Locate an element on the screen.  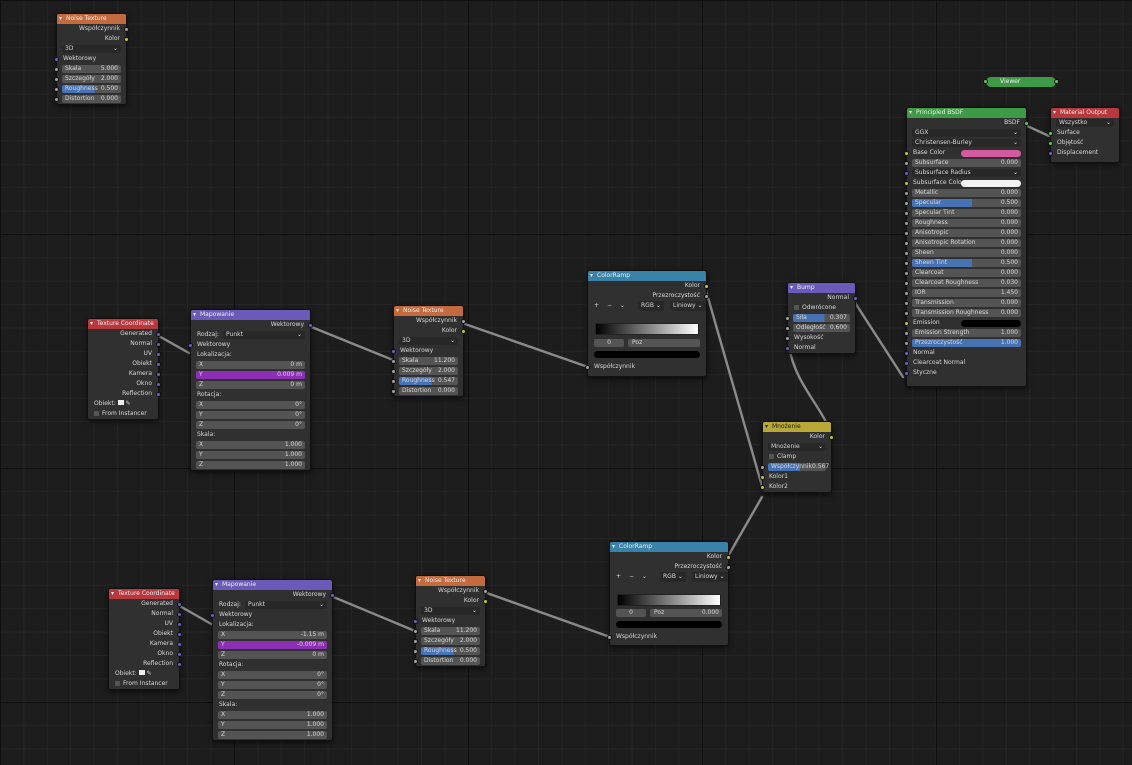
stop-position-field: Poz is located at coordinates (664, 343).